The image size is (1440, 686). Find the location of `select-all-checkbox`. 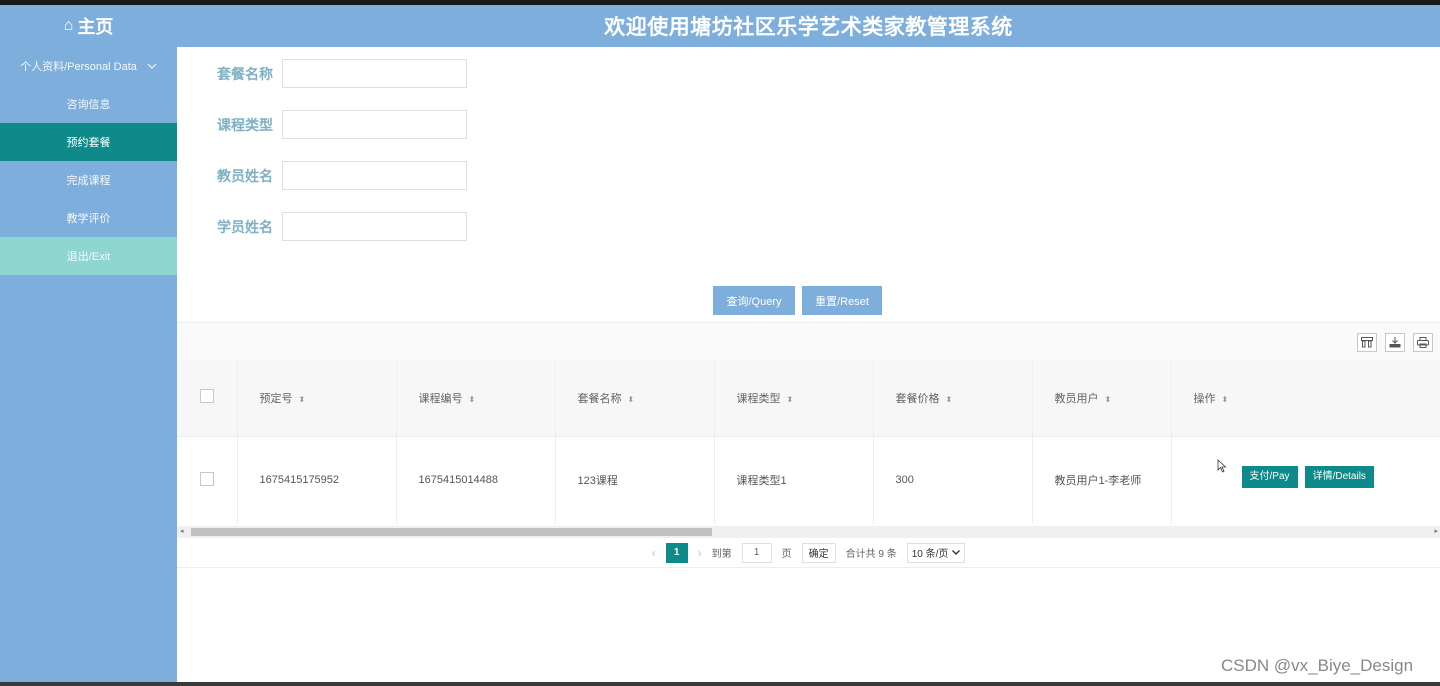

select-all-checkbox is located at coordinates (207, 396).